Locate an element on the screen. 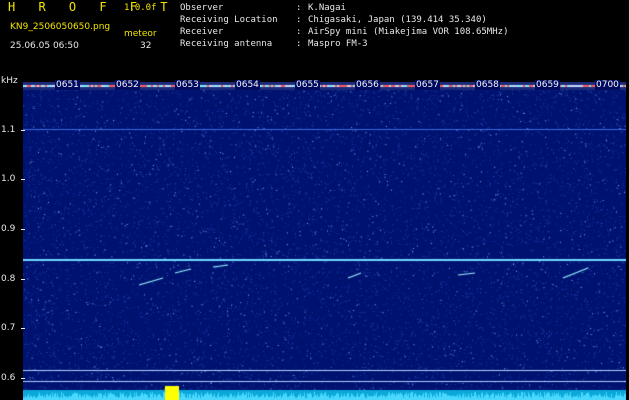 The height and width of the screenshot is (400, 629). time-label: 0652 is located at coordinates (127, 85).